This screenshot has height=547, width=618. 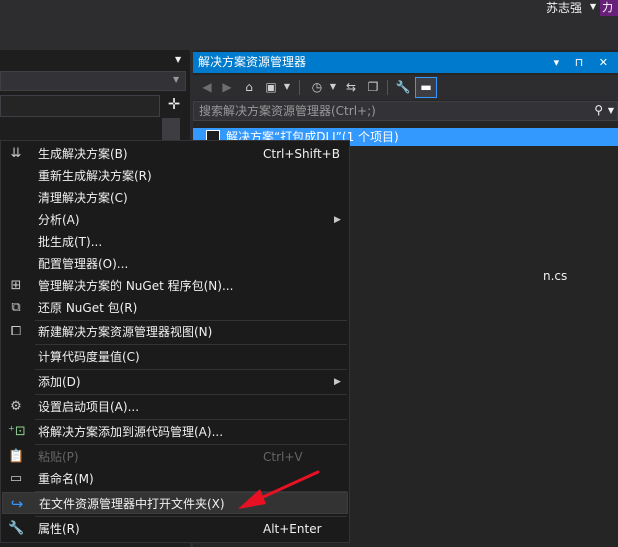 What do you see at coordinates (58, 457) in the screenshot?
I see `menu-item-label: 粘贴(P)` at bounding box center [58, 457].